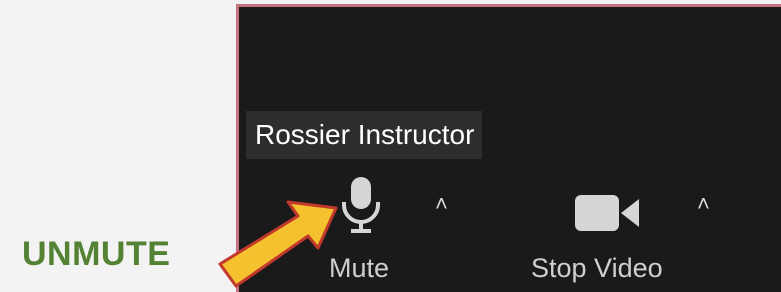  I want to click on mute-button-label: Mute, so click(359, 268).